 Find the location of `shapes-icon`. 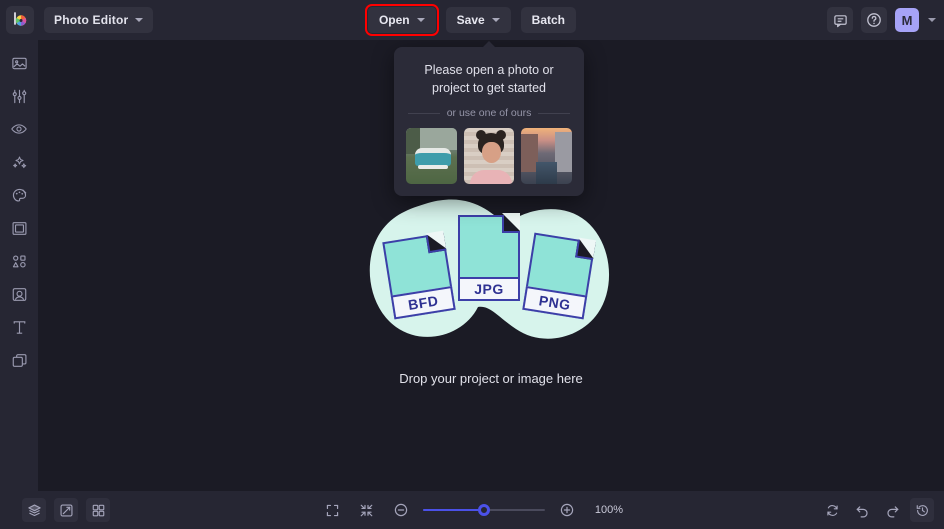

shapes-icon is located at coordinates (19, 260).